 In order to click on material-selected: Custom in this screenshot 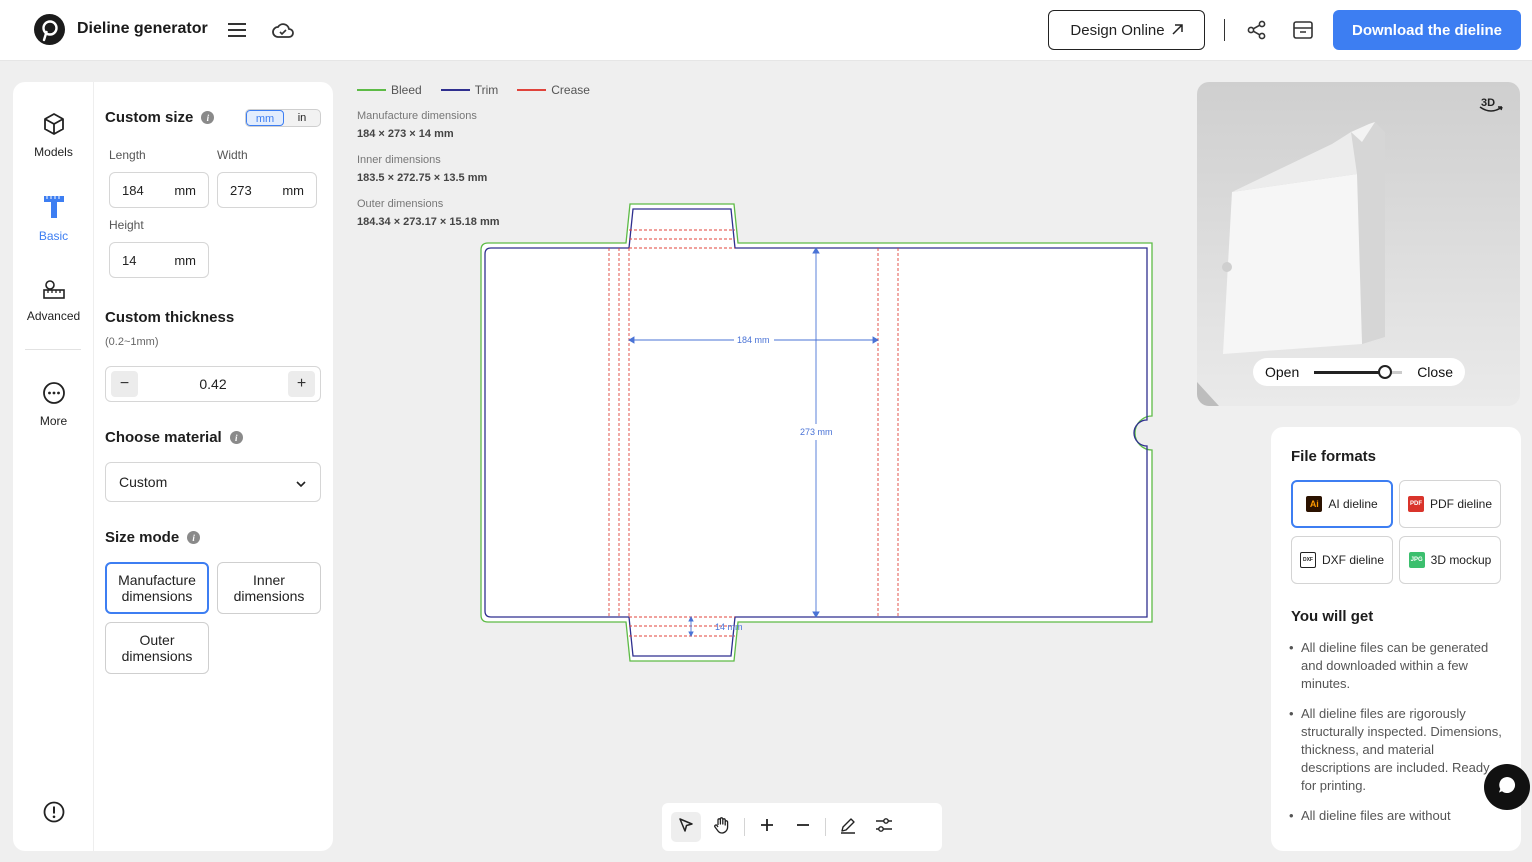, I will do `click(143, 482)`.